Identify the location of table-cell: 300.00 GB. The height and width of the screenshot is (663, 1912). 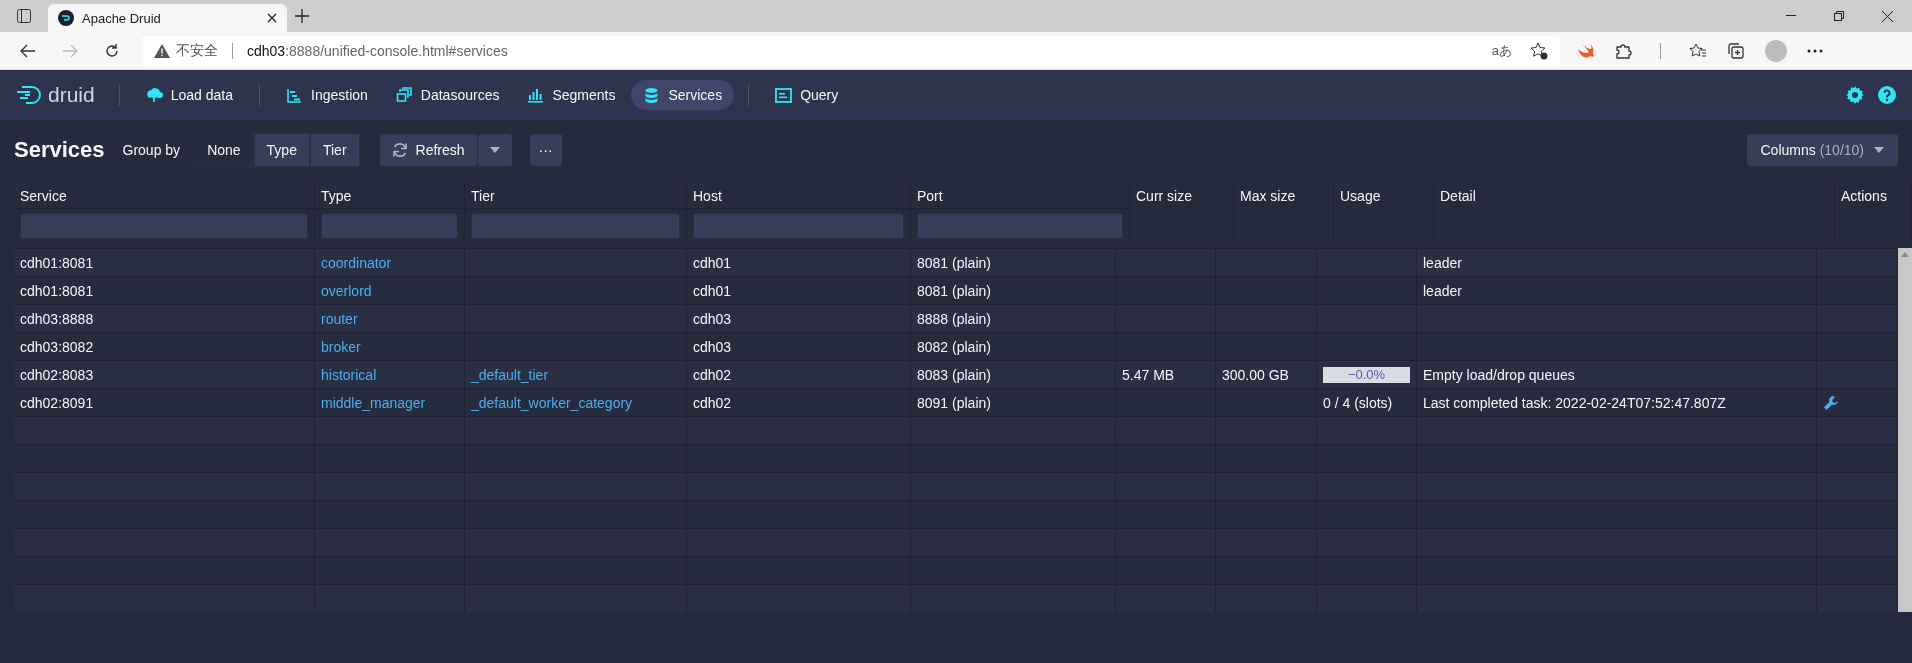
(1255, 374).